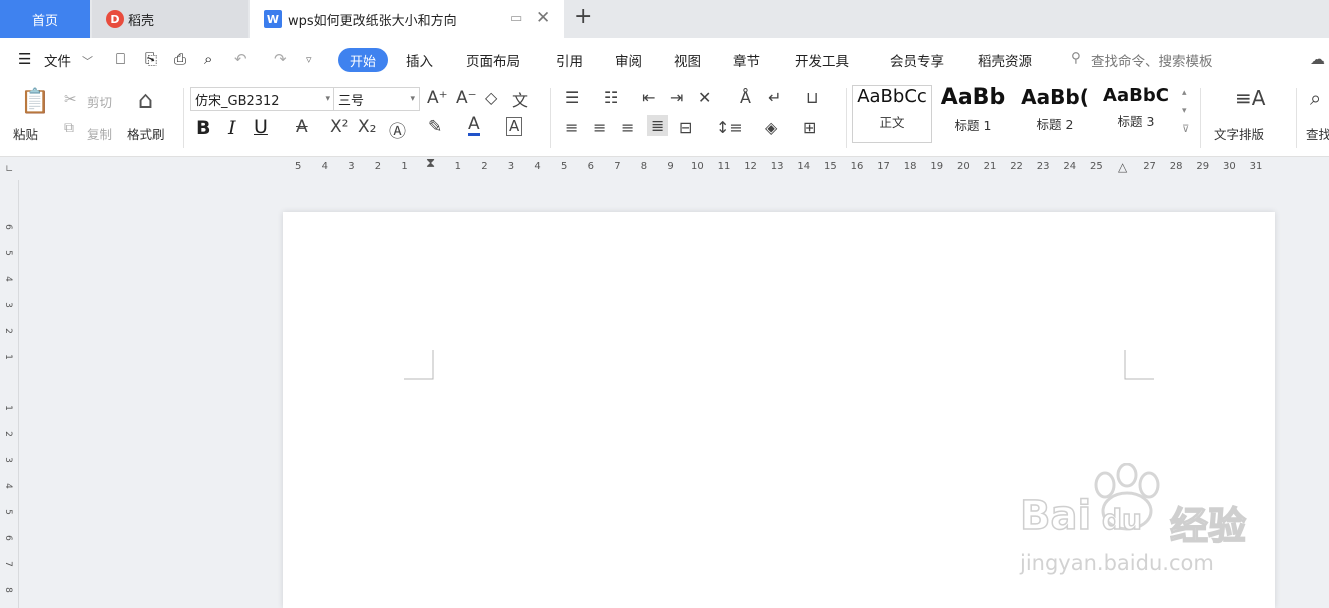 The width and height of the screenshot is (1329, 608). Describe the element at coordinates (658, 125) in the screenshot. I see `align-justify-icon: ≣` at that location.